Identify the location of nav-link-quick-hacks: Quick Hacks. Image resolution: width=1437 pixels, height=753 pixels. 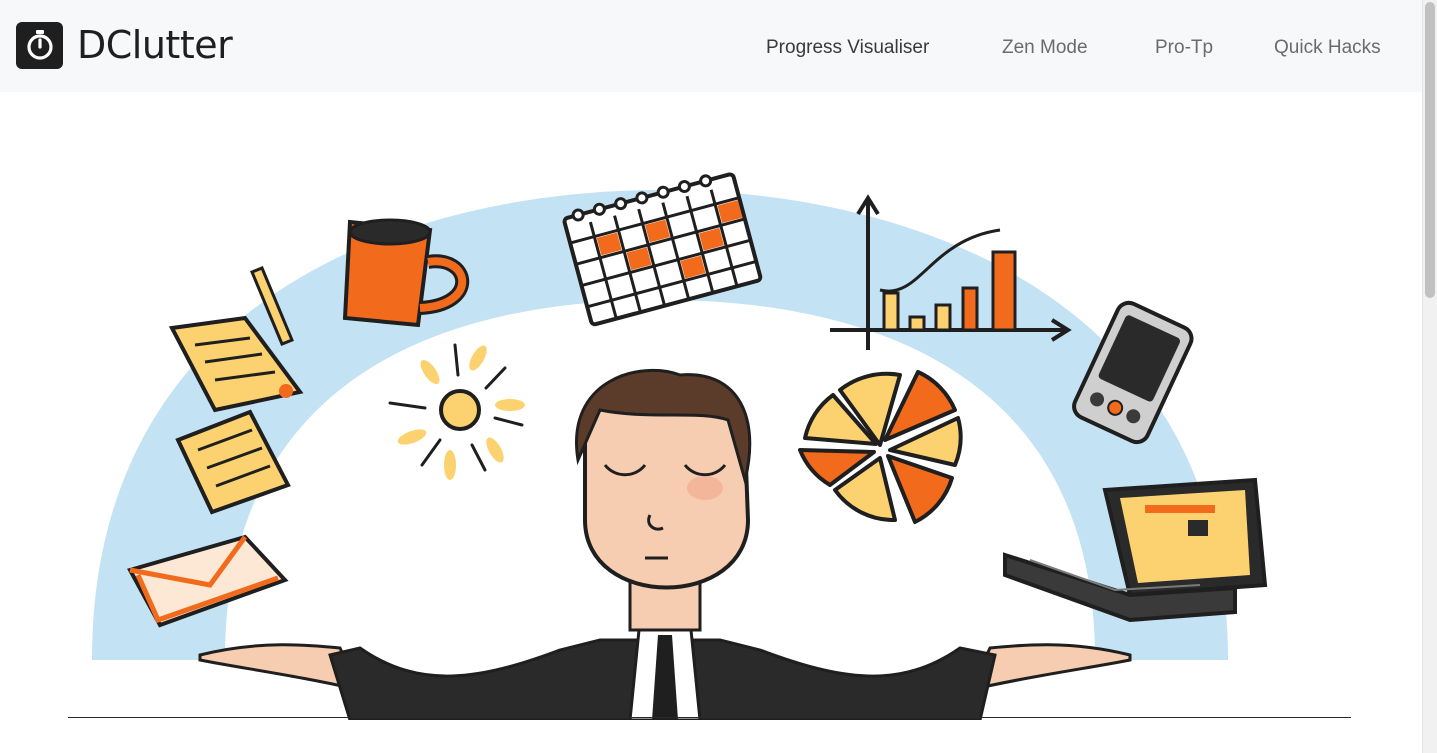
(1327, 48).